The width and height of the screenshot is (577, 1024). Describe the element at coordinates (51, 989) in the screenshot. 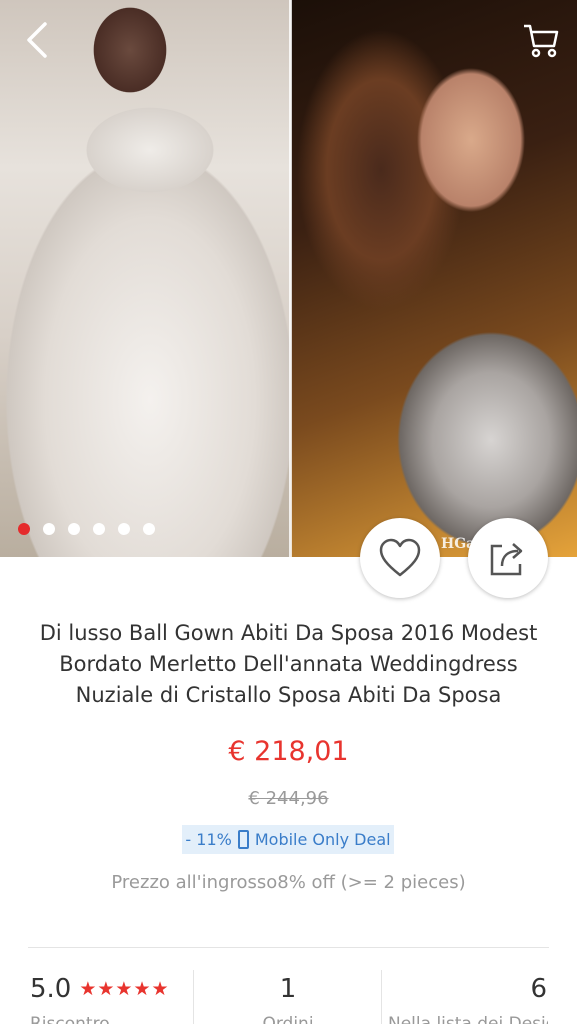

I see `rating-value: 5.0` at that location.